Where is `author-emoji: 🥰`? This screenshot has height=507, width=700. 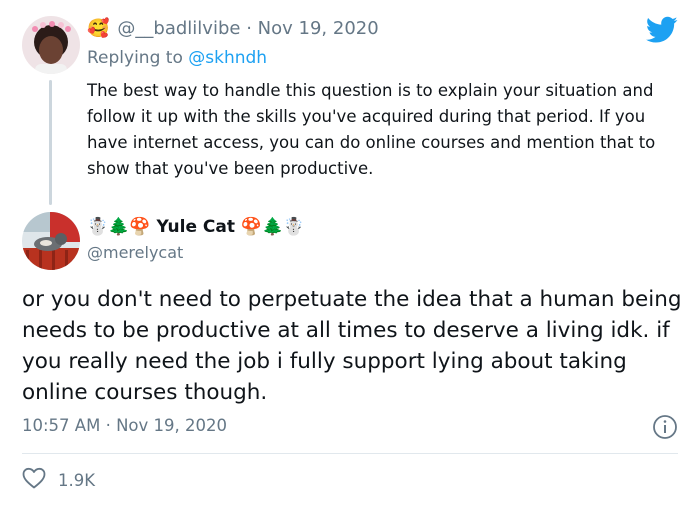
author-emoji: 🥰 is located at coordinates (98, 28).